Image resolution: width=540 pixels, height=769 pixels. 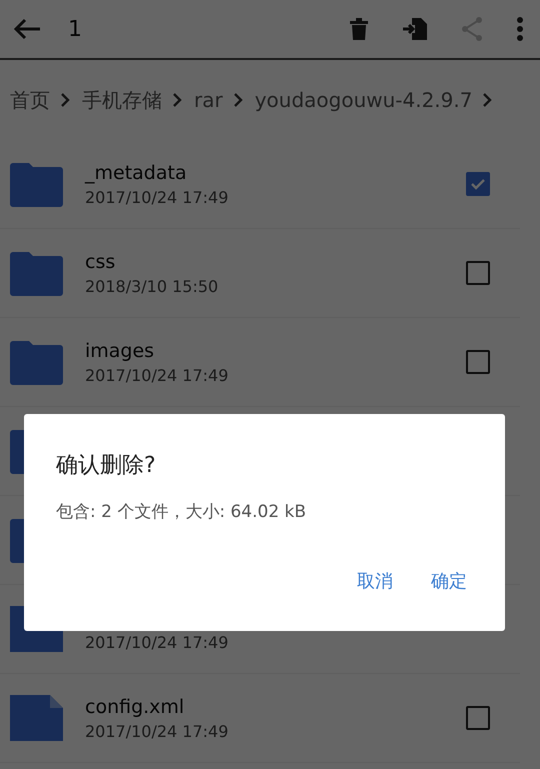 I want to click on dialog-button: 确定, so click(x=449, y=581).